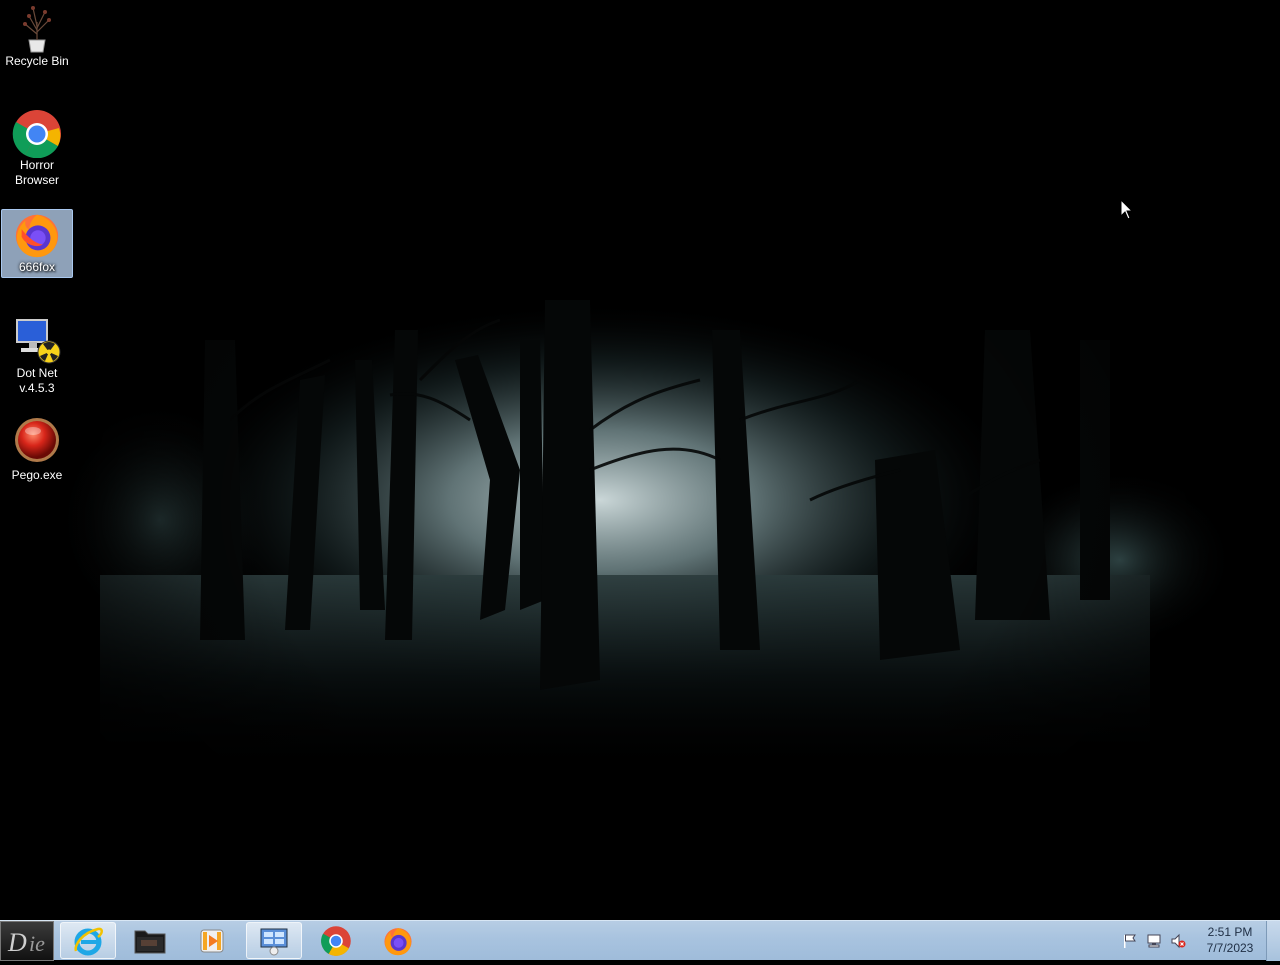 The height and width of the screenshot is (965, 1280). I want to click on taskbar-button-file-explorer, so click(150, 940).